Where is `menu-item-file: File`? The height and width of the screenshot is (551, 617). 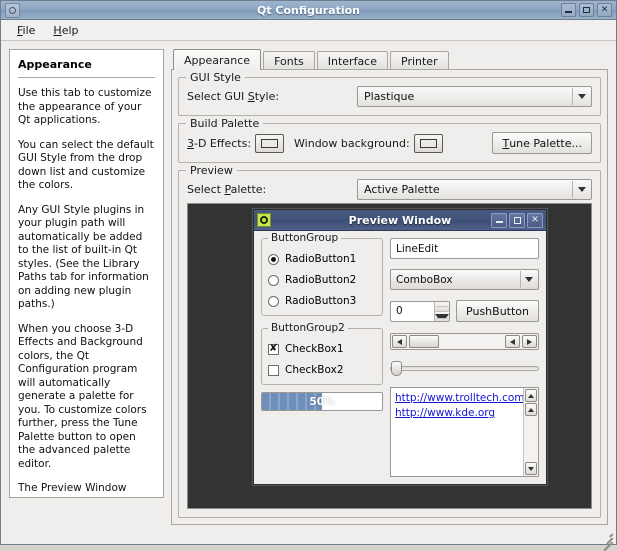 menu-item-file: File is located at coordinates (26, 30).